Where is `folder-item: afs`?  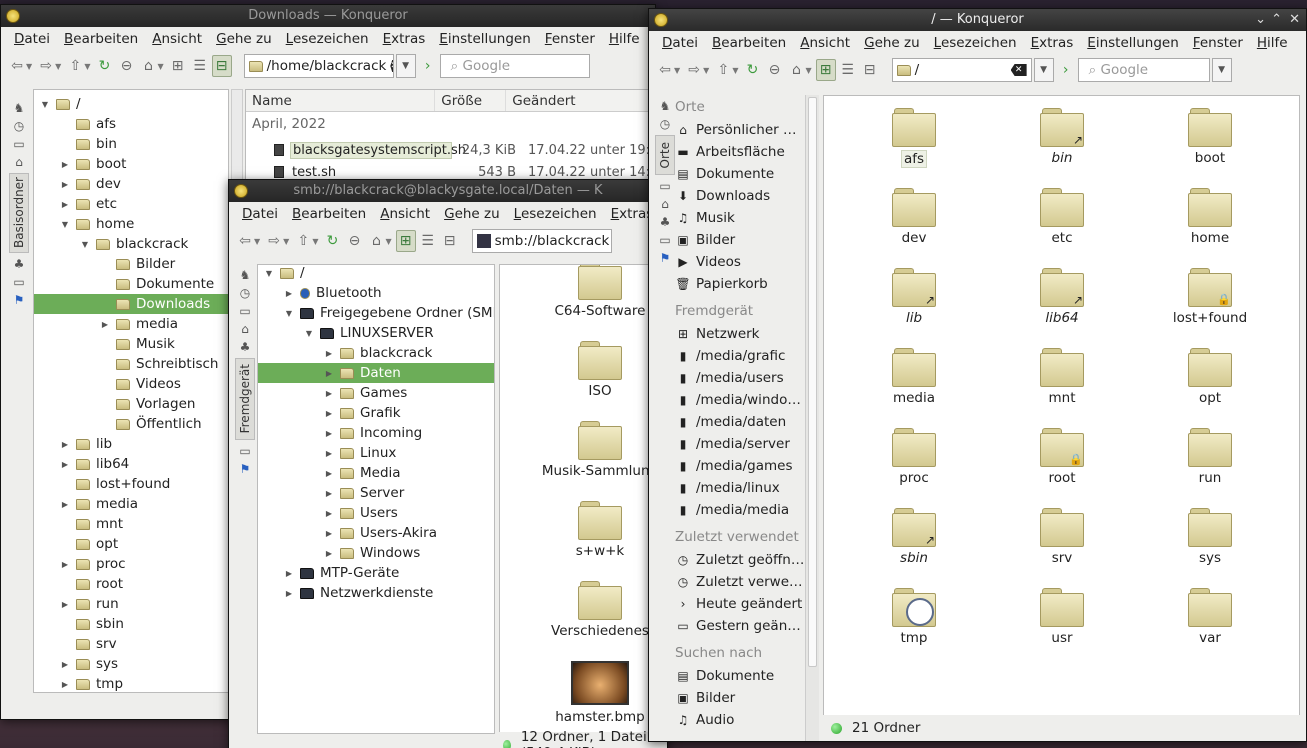
folder-item: afs is located at coordinates (914, 138).